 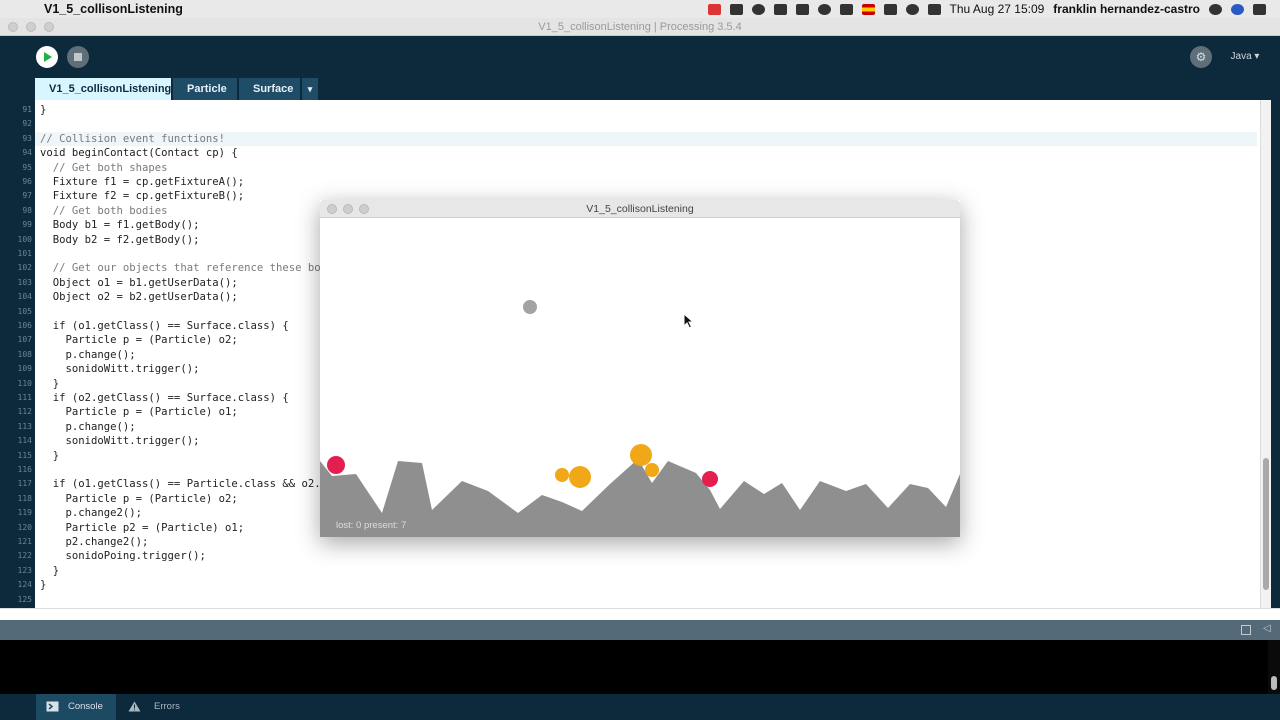 What do you see at coordinates (912, 9) in the screenshot?
I see `wifi-icon` at bounding box center [912, 9].